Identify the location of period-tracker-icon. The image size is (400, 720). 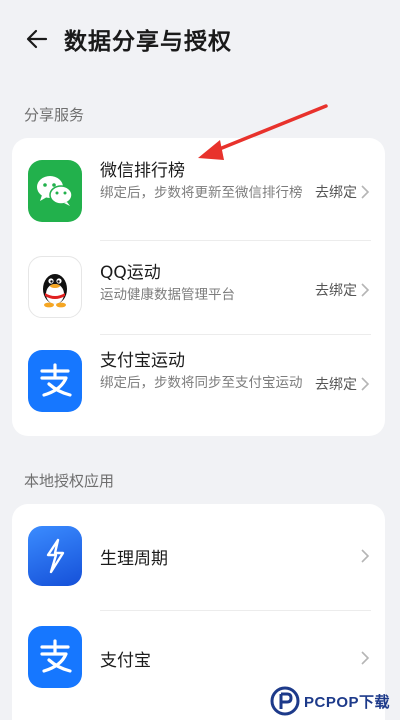
(55, 556).